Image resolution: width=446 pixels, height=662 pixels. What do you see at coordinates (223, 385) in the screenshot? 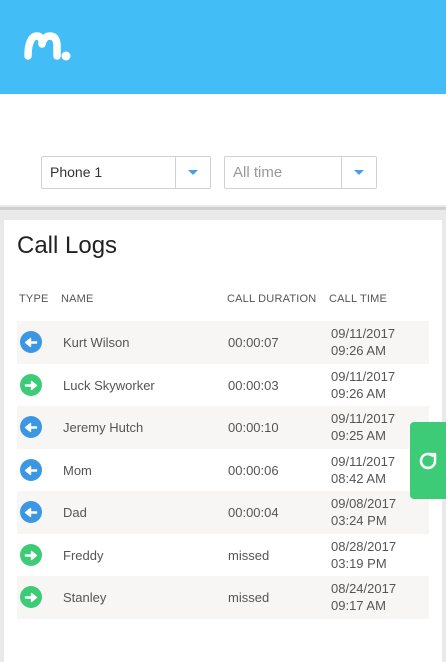
I see `table-row: Luck Skyworker 00:00:03 09/11/2017 09:26 AM` at bounding box center [223, 385].